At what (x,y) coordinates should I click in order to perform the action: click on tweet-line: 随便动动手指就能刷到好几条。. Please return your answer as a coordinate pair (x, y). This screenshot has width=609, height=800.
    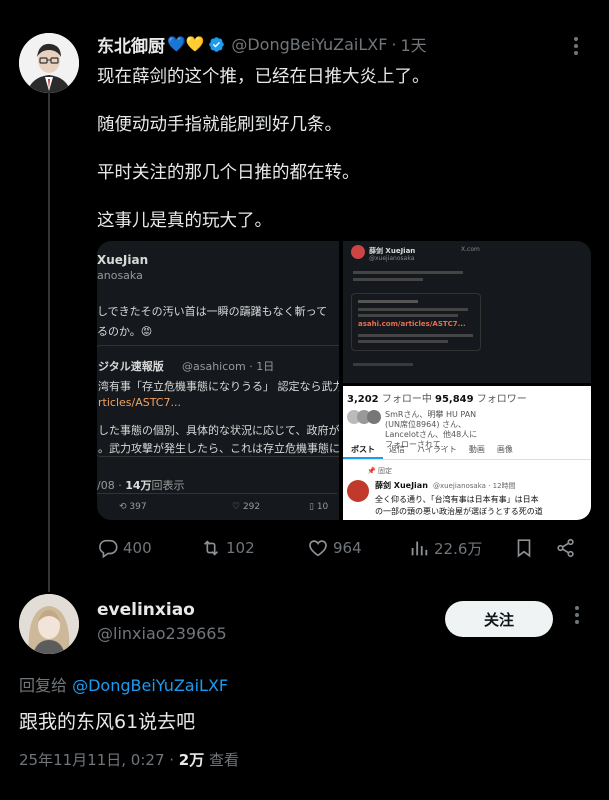
    Looking at the image, I should click on (219, 125).